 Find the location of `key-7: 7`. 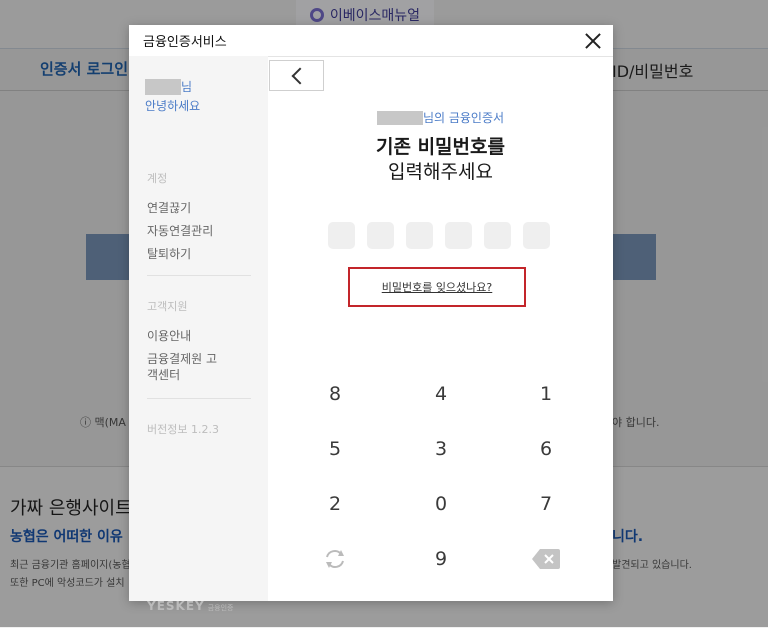

key-7: 7 is located at coordinates (546, 504).